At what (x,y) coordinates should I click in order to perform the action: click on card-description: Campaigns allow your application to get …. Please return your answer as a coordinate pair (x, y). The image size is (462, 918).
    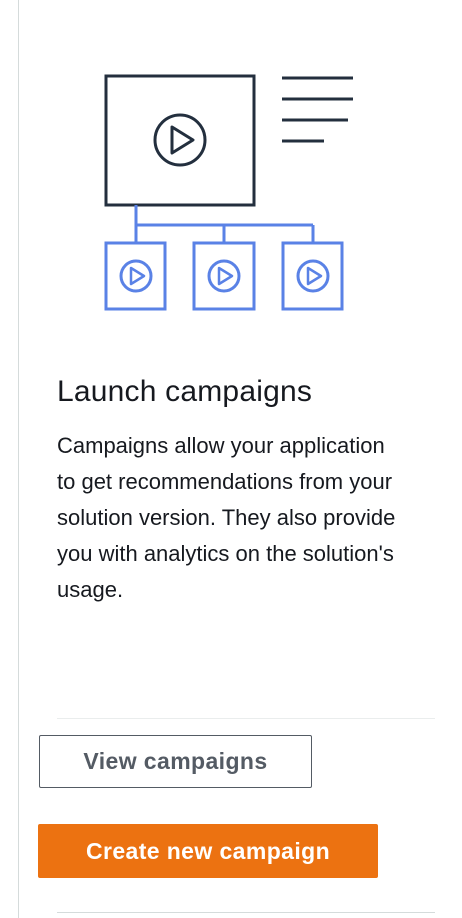
    Looking at the image, I should click on (226, 517).